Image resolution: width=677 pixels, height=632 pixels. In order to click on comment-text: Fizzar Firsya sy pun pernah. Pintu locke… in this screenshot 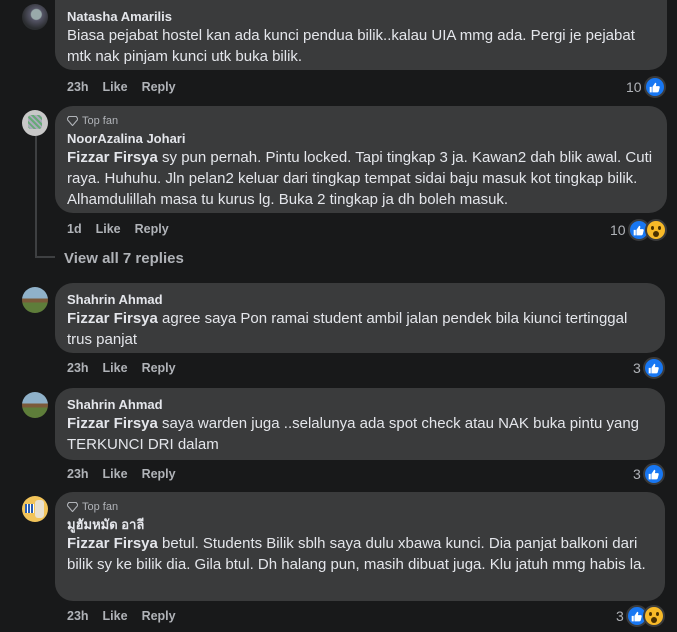, I will do `click(361, 178)`.